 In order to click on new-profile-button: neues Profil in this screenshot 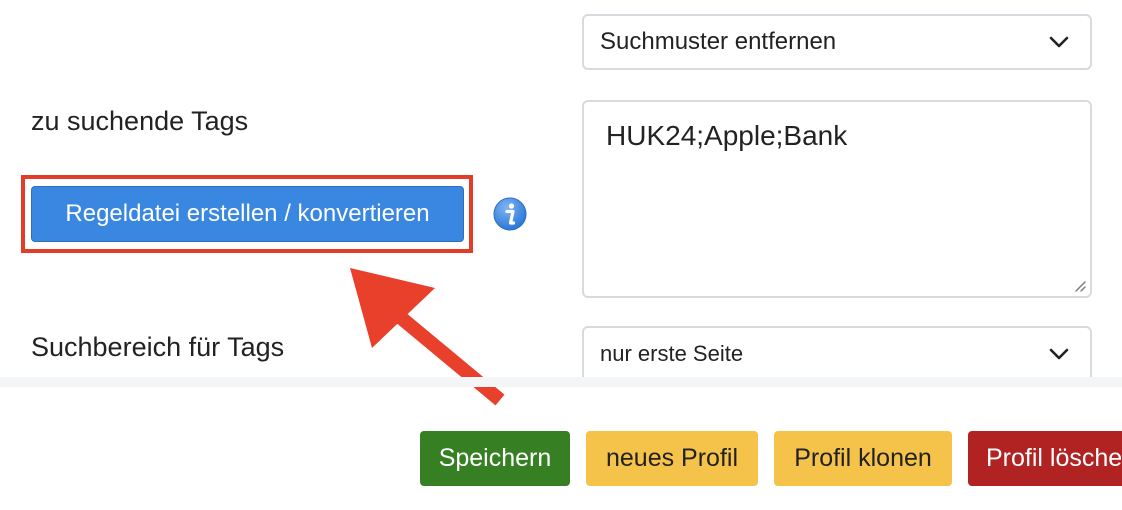, I will do `click(672, 458)`.